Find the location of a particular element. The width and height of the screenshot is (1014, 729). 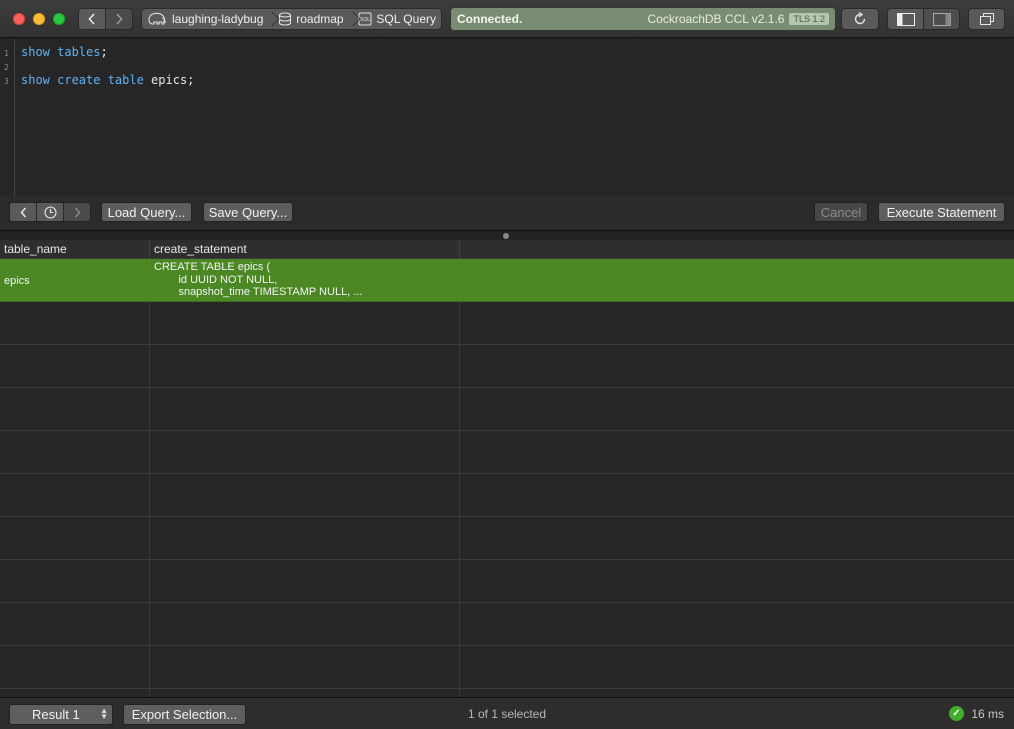

code-line: show tables; is located at coordinates (64, 52).